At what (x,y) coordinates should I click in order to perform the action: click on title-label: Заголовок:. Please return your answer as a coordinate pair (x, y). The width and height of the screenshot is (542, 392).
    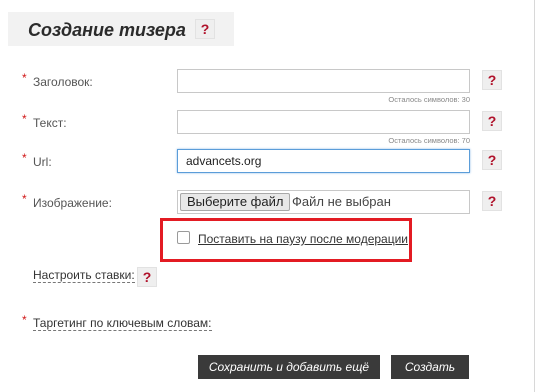
    Looking at the image, I should click on (63, 82).